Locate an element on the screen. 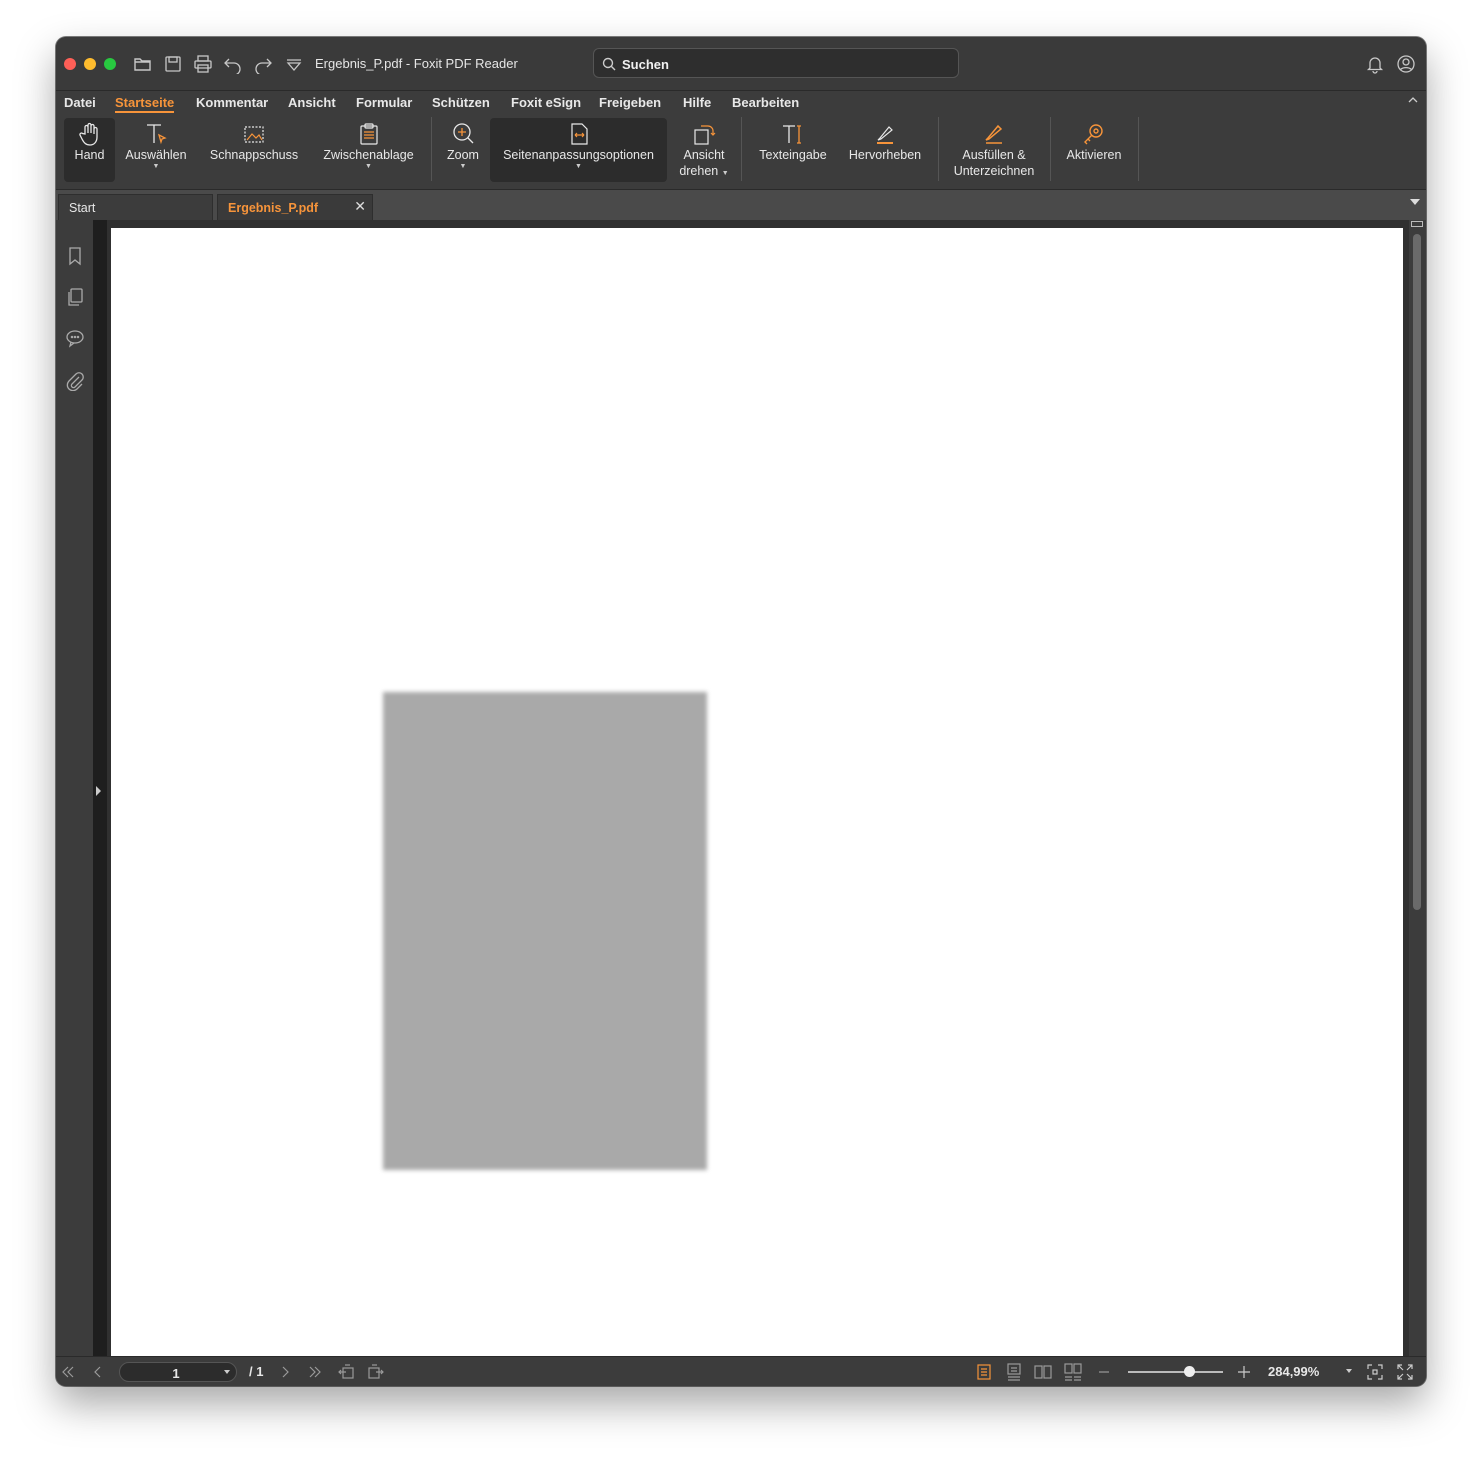 Image resolution: width=1482 pixels, height=1460 pixels. fill-sign-button: Ausfüllen & Unterzeichnen is located at coordinates (994, 150).